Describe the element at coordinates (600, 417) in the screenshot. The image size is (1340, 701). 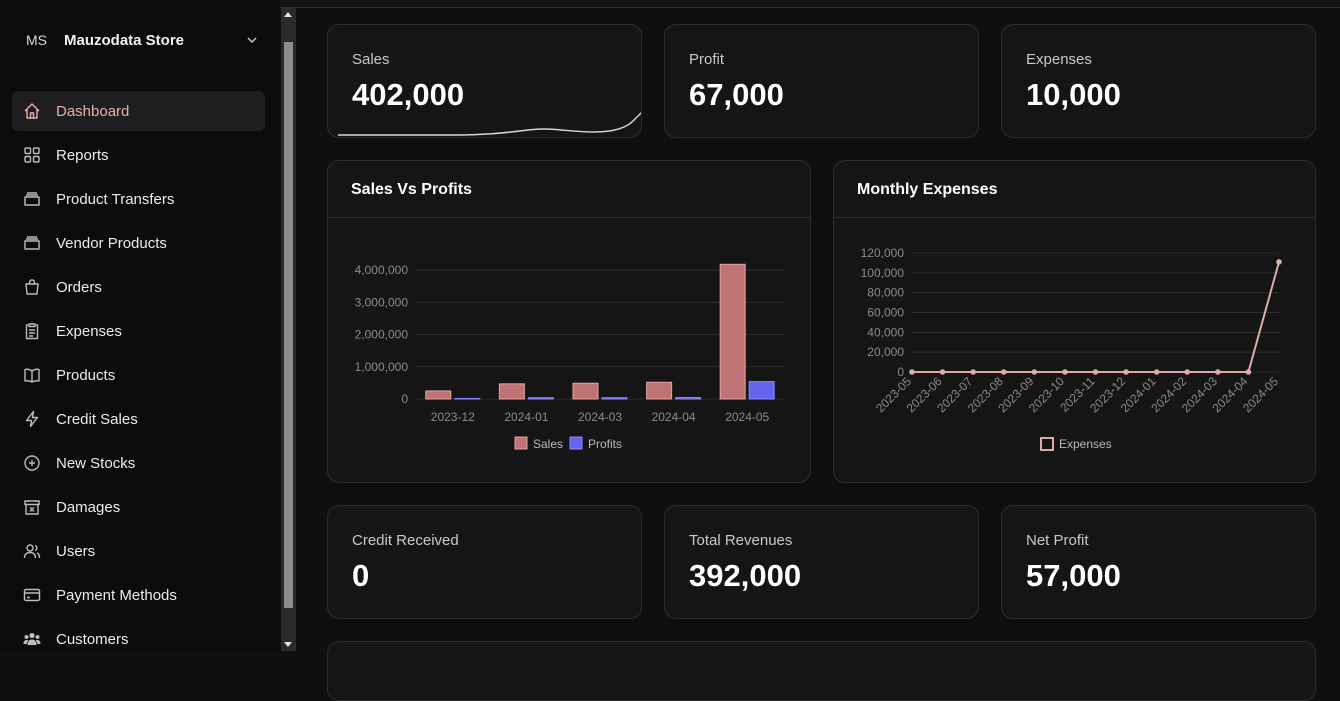
I see `x-tick-label: 2024-03` at that location.